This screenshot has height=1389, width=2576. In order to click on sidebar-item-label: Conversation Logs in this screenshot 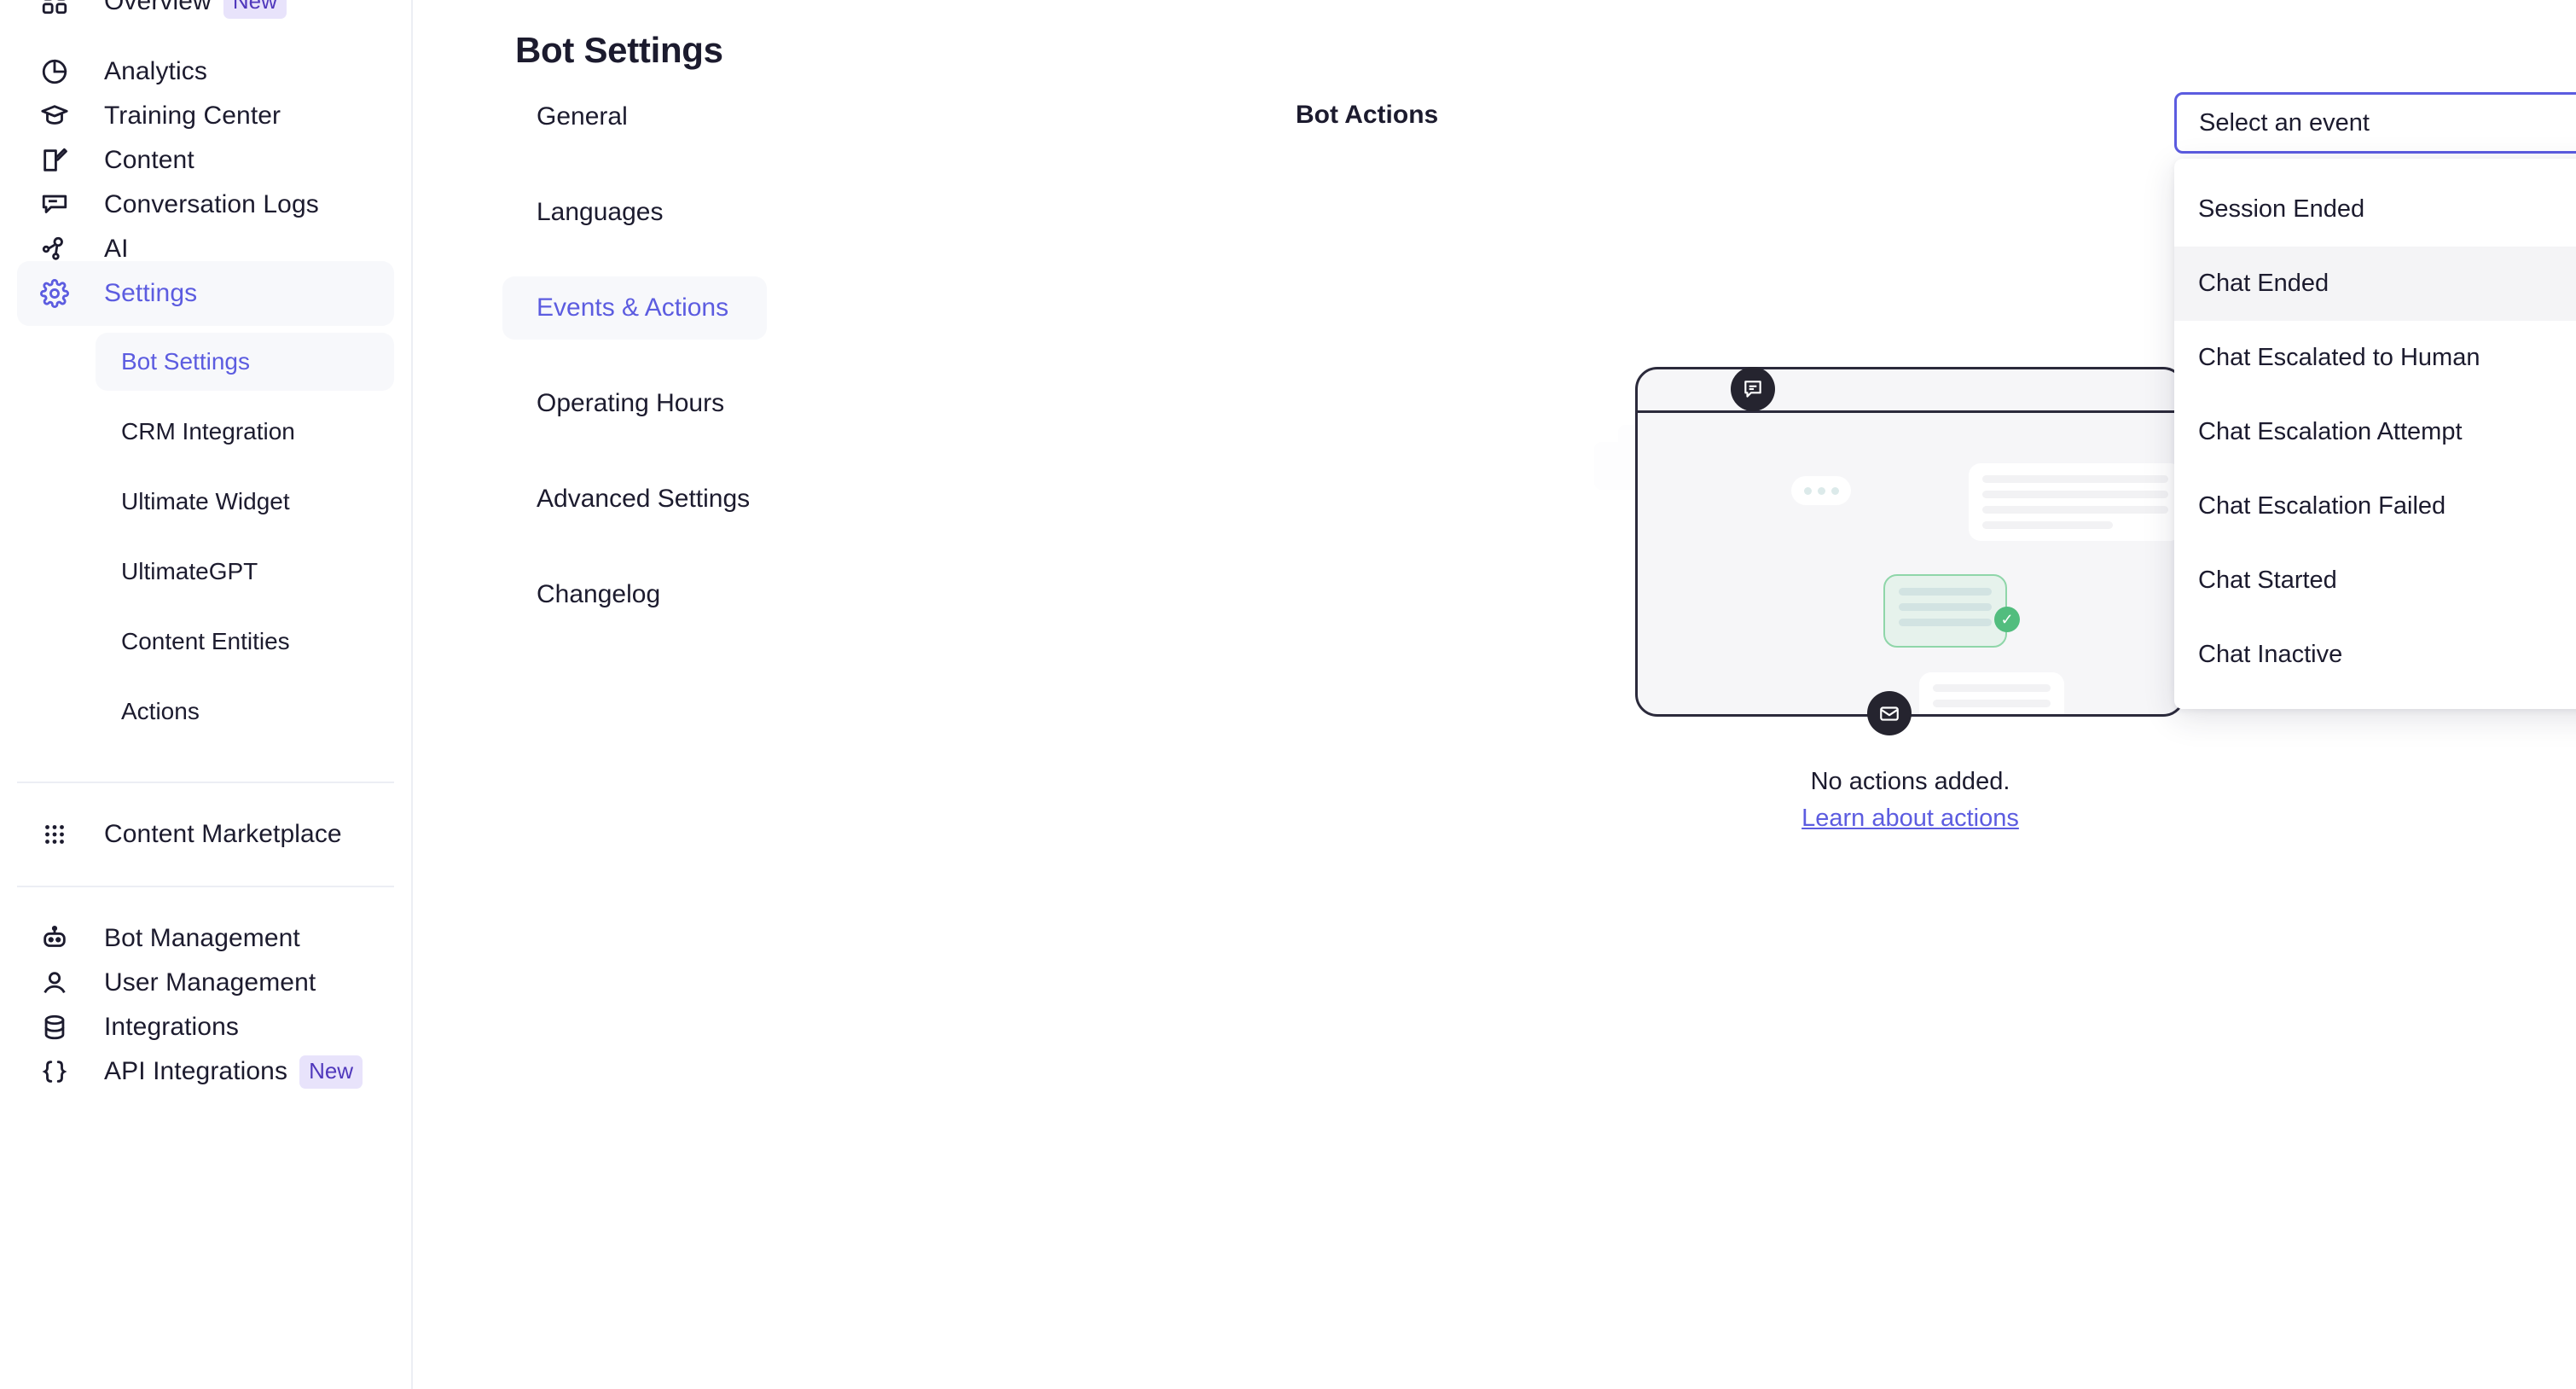, I will do `click(211, 204)`.